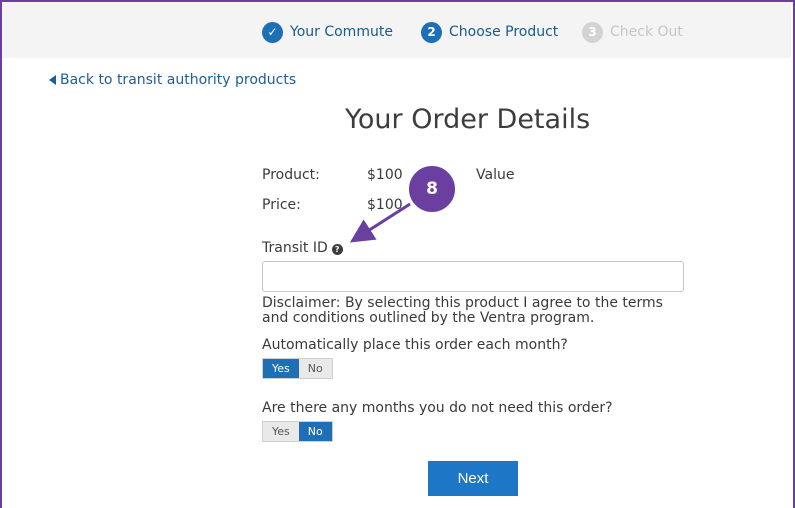 Image resolution: width=795 pixels, height=508 pixels. What do you see at coordinates (341, 32) in the screenshot?
I see `step-label: Your Commute` at bounding box center [341, 32].